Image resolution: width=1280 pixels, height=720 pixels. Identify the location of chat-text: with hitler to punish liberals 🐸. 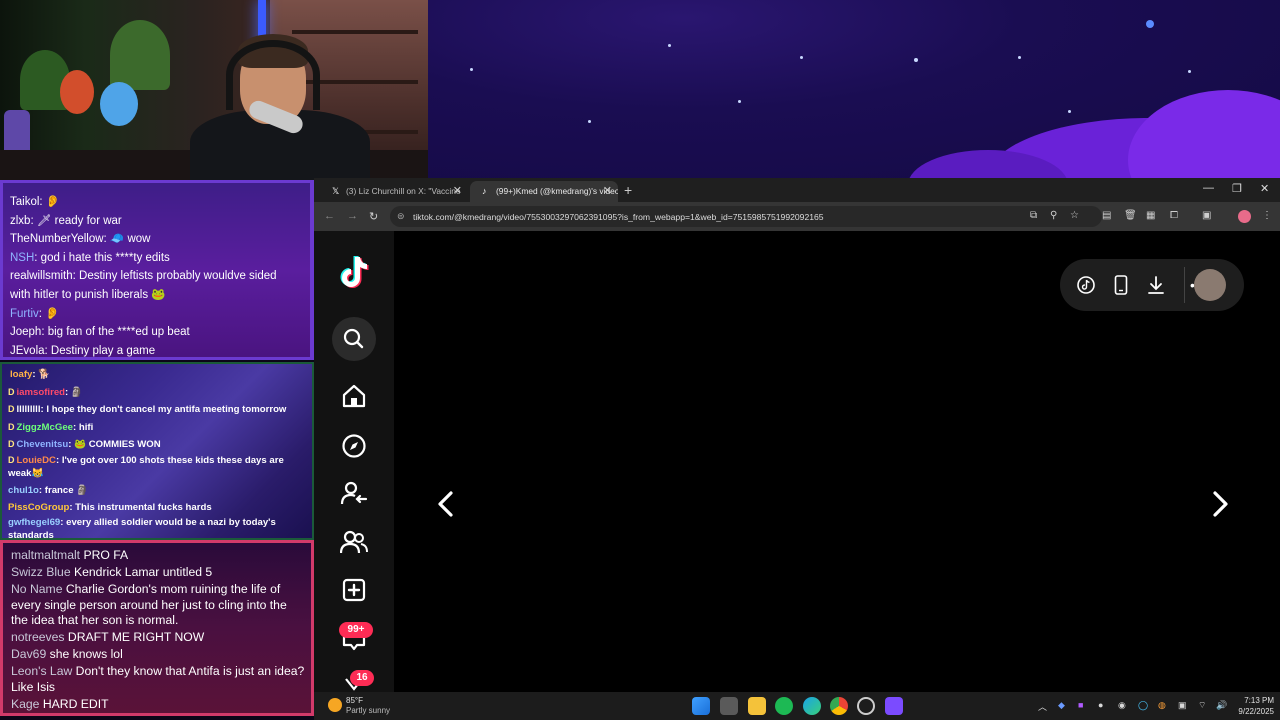
(88, 294).